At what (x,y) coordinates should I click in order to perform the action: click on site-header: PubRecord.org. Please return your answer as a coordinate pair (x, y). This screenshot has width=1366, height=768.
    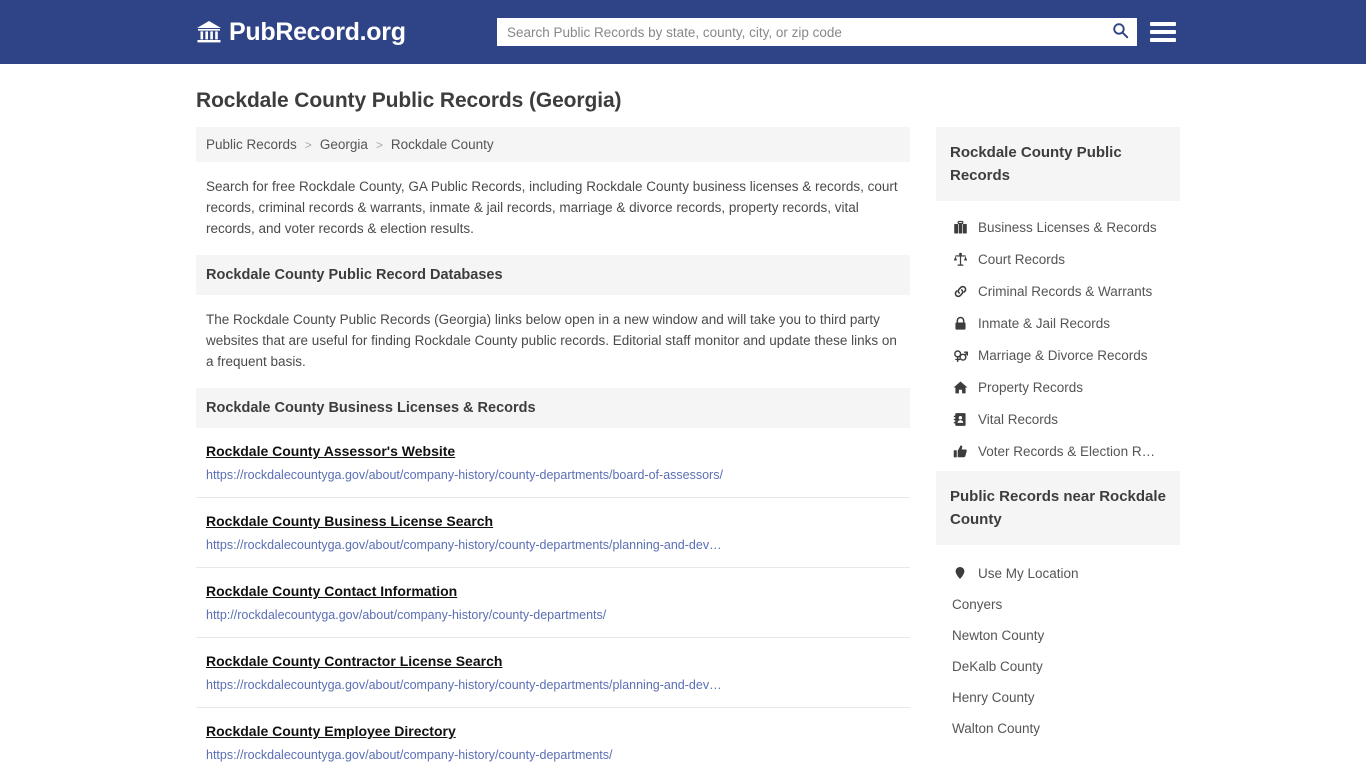
    Looking at the image, I should click on (683, 32).